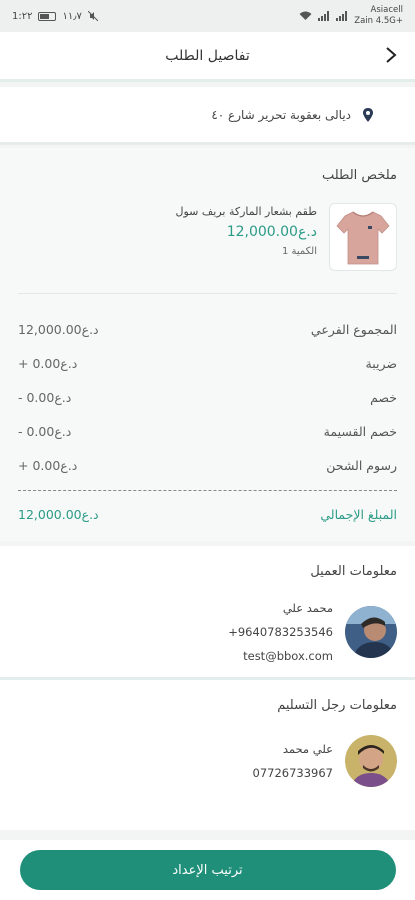 This screenshot has width=415, height=900. Describe the element at coordinates (22, 16) in the screenshot. I see `status-time: 1:۲۲` at that location.